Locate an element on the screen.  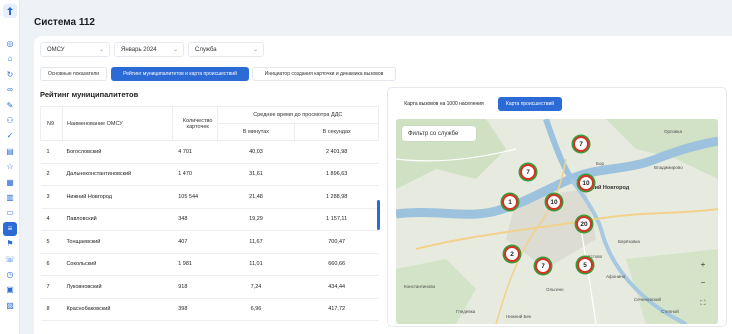
service-filter-select: Фильтр со службе is located at coordinates (439, 133).